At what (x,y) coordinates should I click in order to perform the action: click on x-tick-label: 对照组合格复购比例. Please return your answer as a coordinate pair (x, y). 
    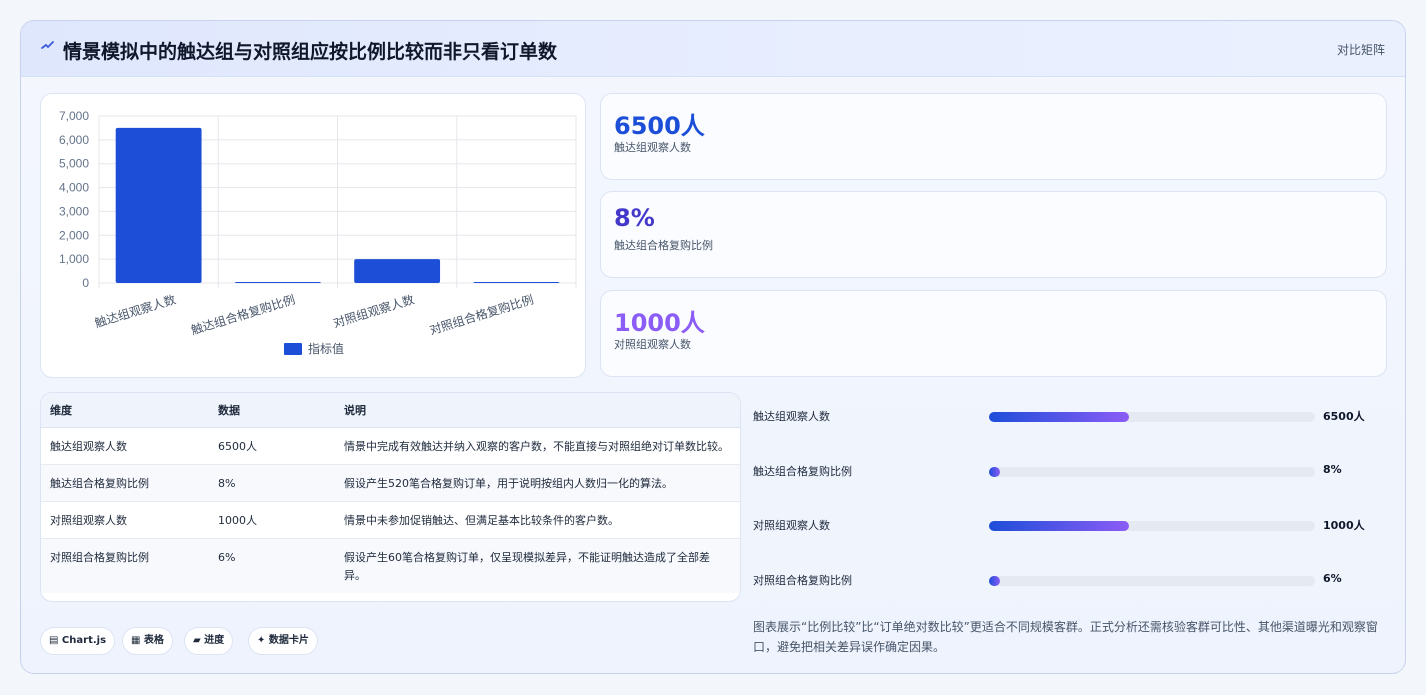
    Looking at the image, I should click on (482, 315).